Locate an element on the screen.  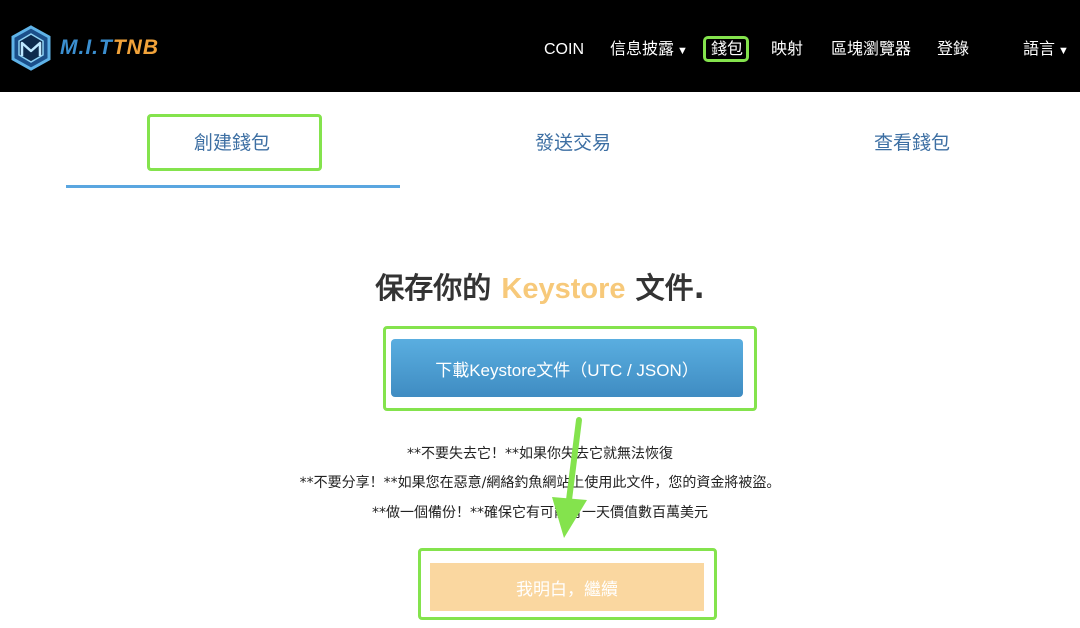
tab-create-wallet: 創建錢包 is located at coordinates (232, 141).